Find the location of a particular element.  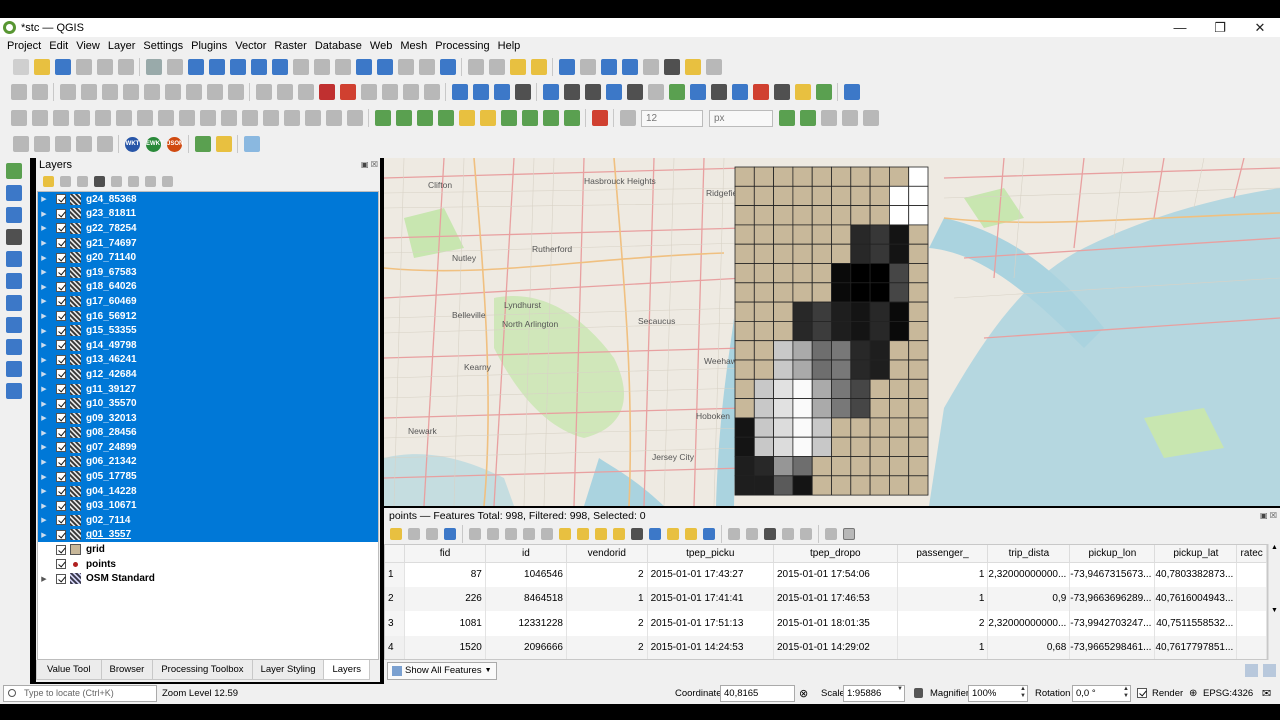

select-features-icon is located at coordinates (496, 67).